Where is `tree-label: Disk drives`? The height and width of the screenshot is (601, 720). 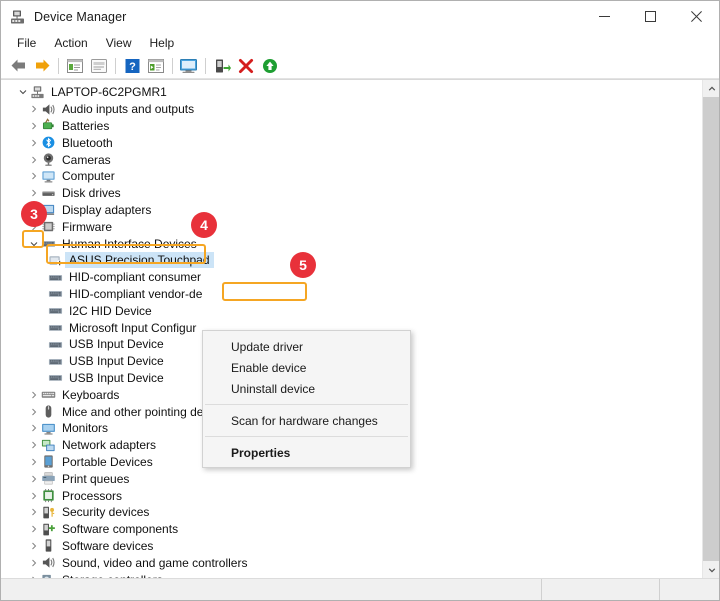
tree-label: Disk drives is located at coordinates (91, 193).